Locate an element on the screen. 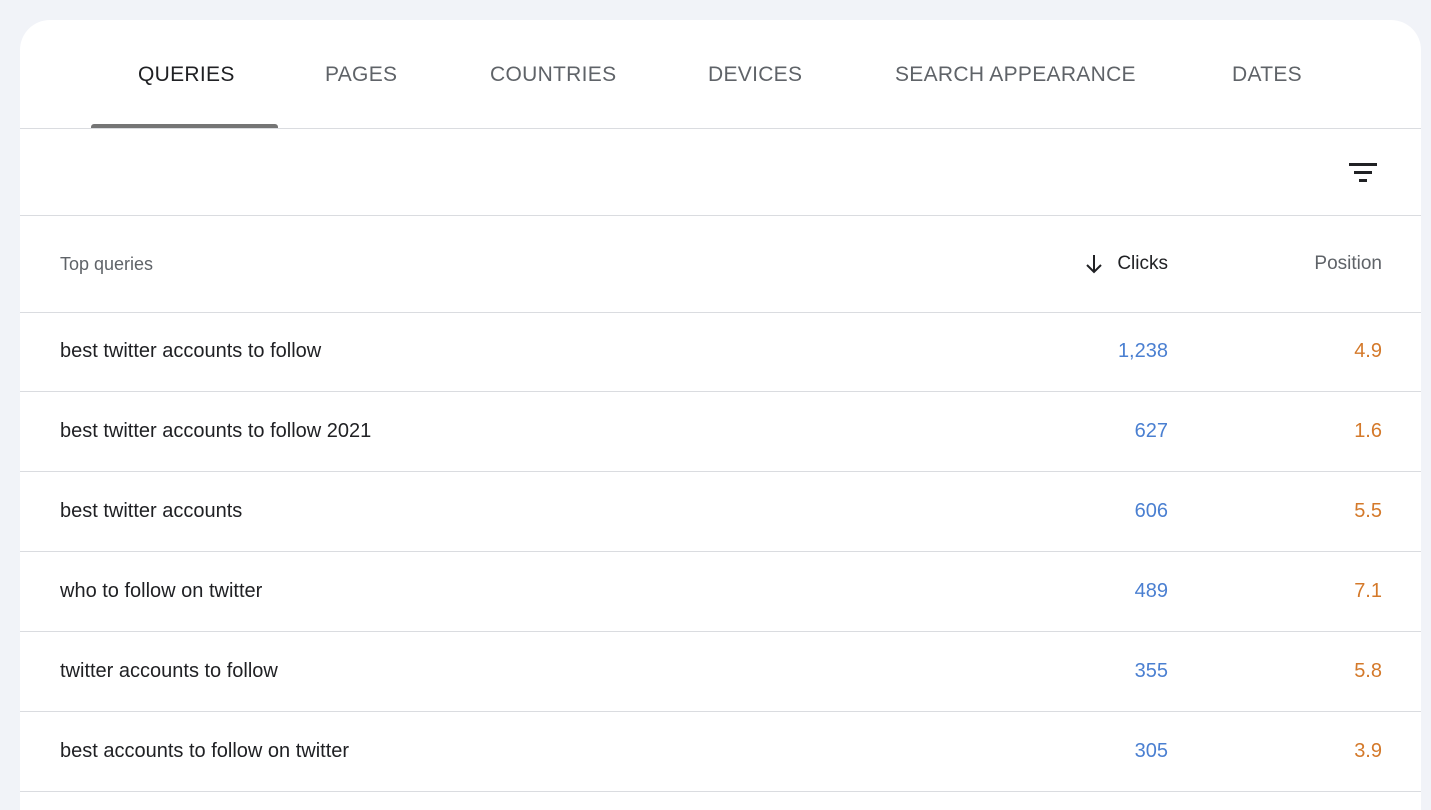 This screenshot has height=810, width=1431. clicks-cell: 355 is located at coordinates (1151, 671).